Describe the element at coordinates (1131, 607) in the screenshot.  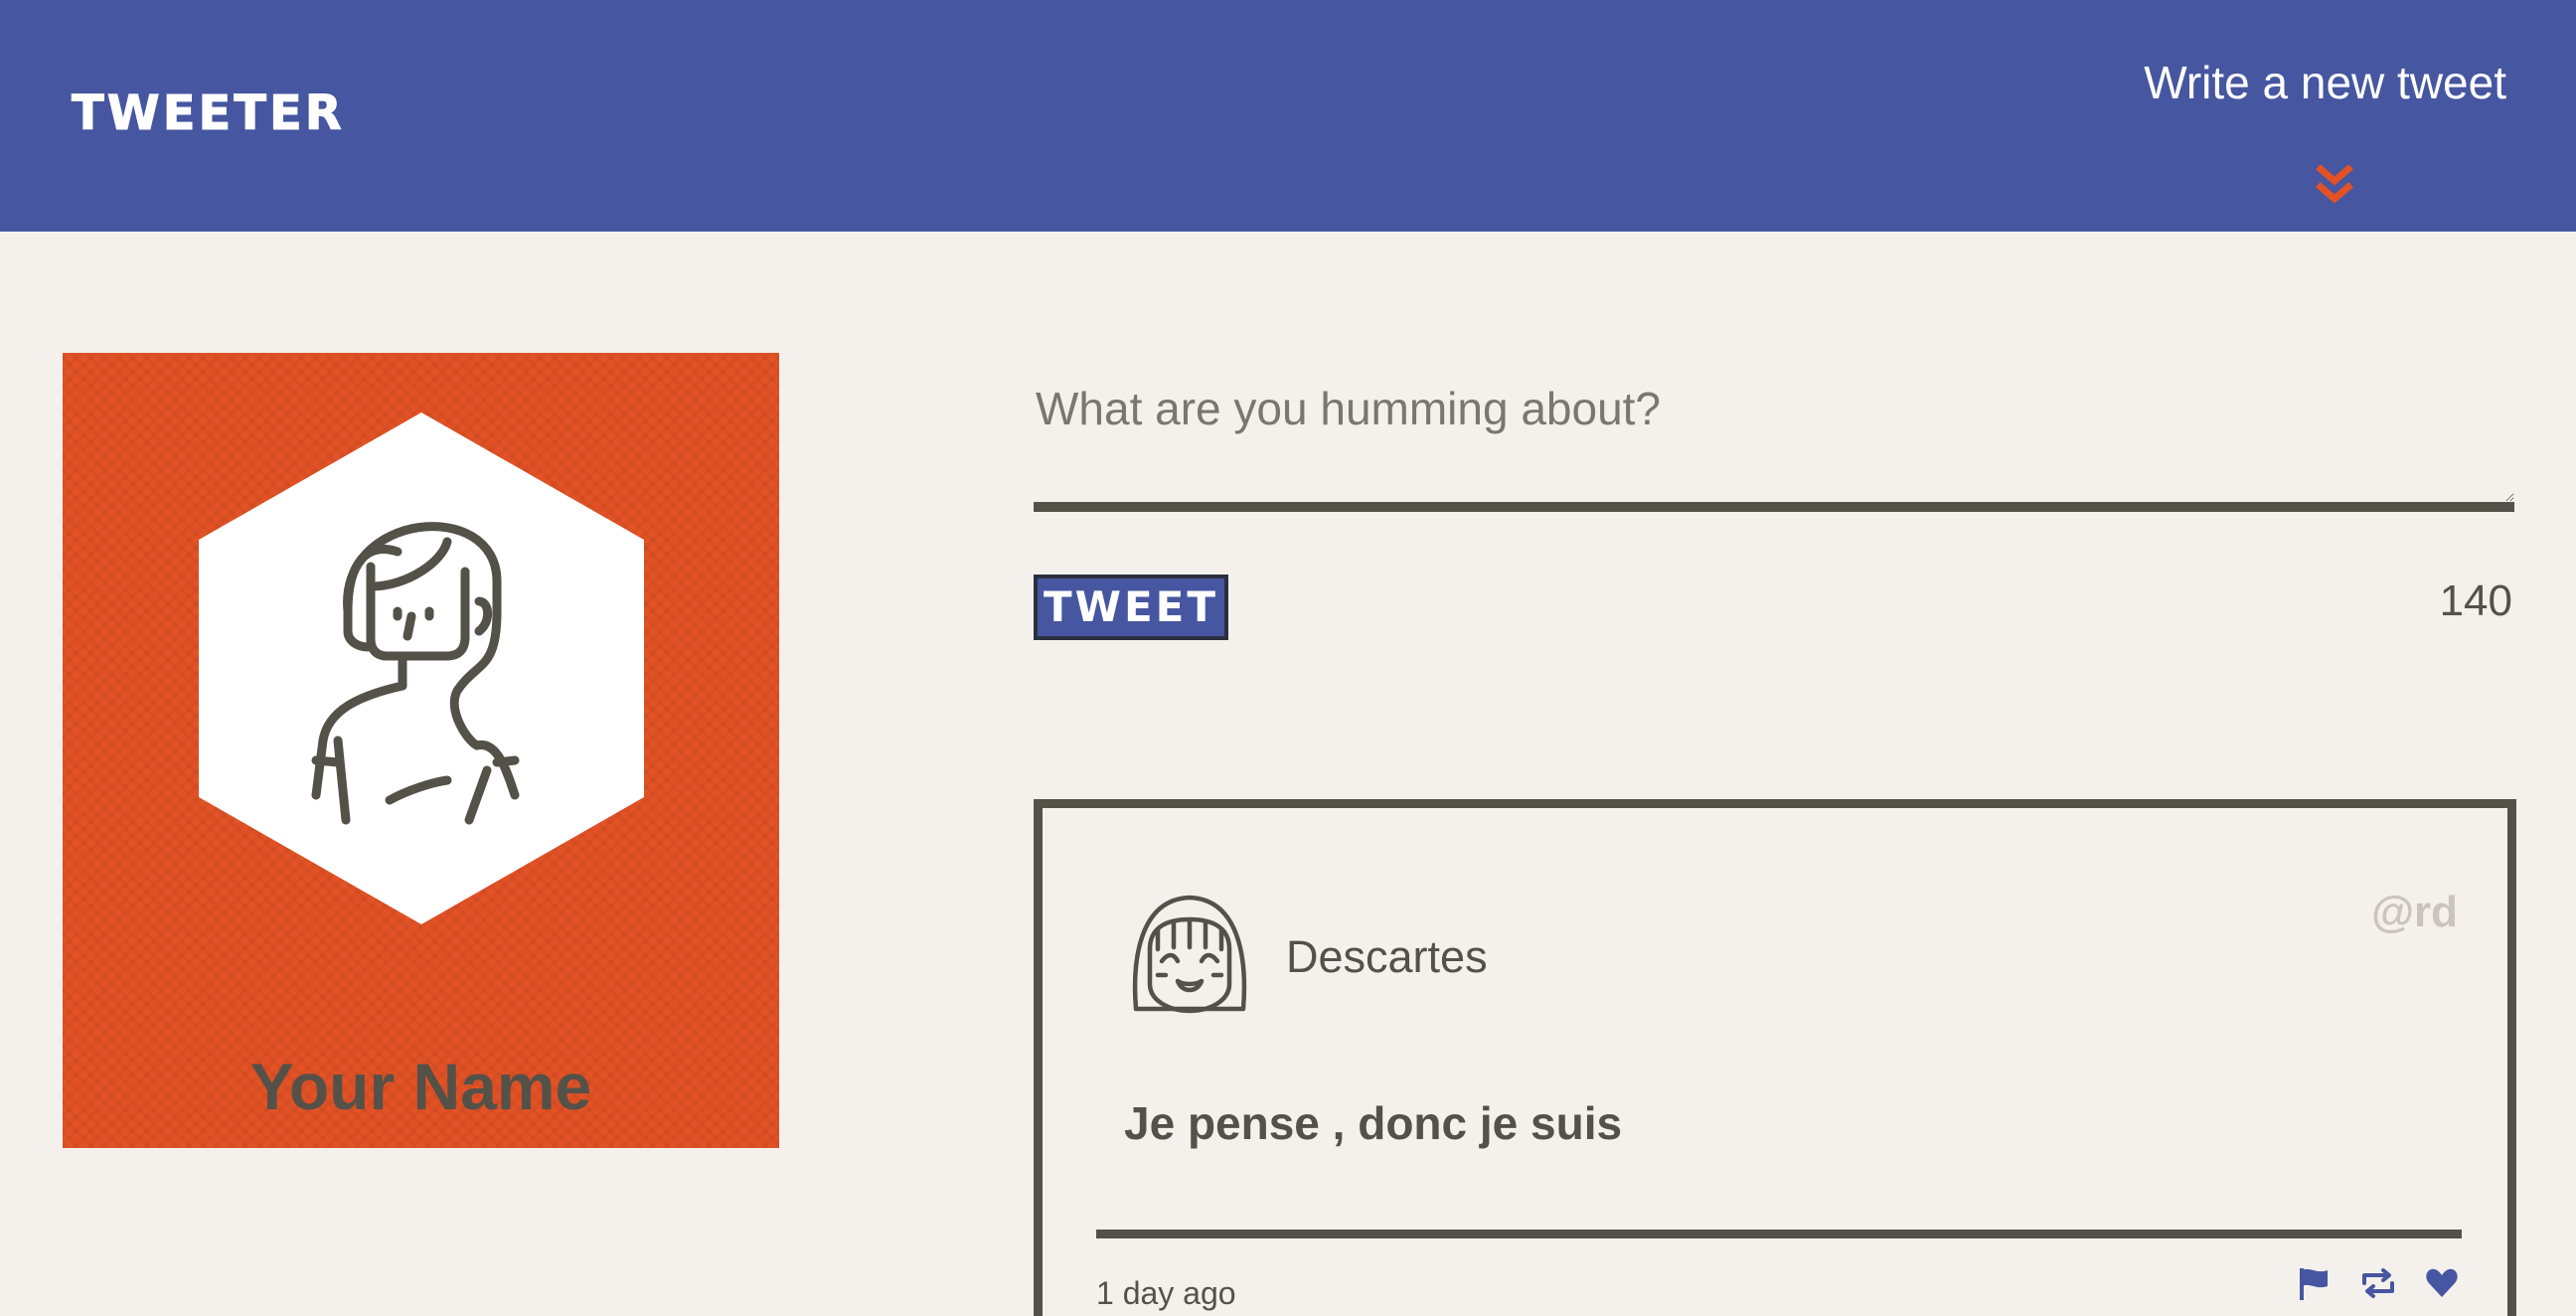
I see `tweet-submit-button: TWEET` at that location.